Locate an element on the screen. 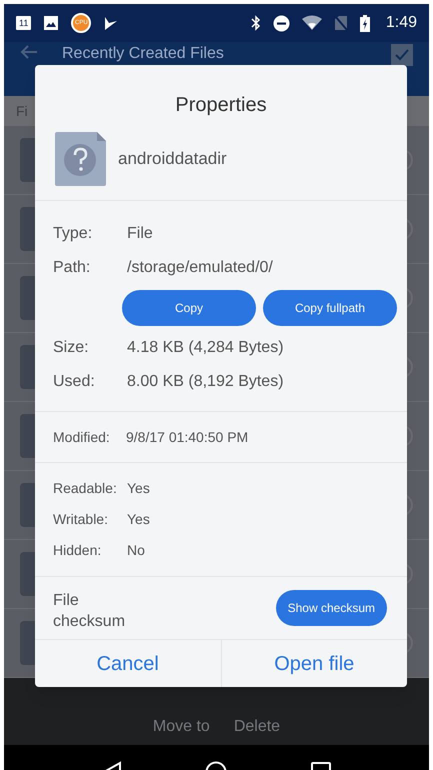  image-icon is located at coordinates (51, 23).